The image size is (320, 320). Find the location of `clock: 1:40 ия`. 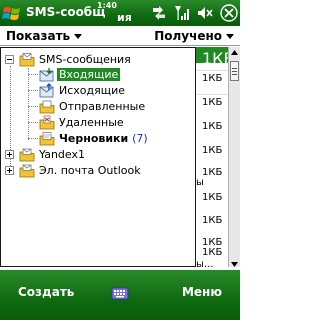

clock: 1:40 ия is located at coordinates (114, 13).